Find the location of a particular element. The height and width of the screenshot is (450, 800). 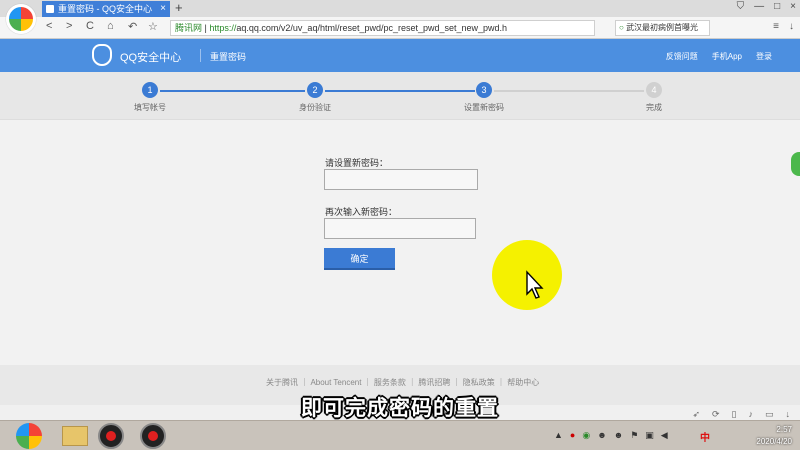

skin-icon: ⛉ is located at coordinates (741, 6).